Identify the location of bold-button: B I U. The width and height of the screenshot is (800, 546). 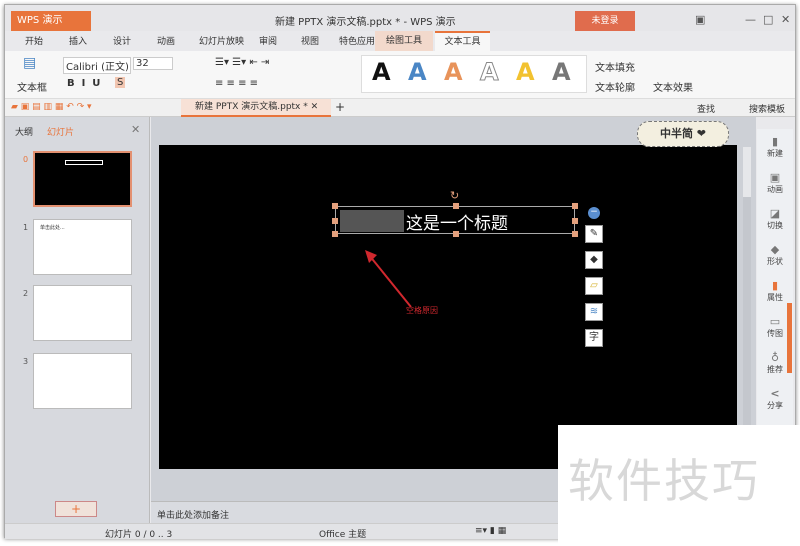
(83, 83).